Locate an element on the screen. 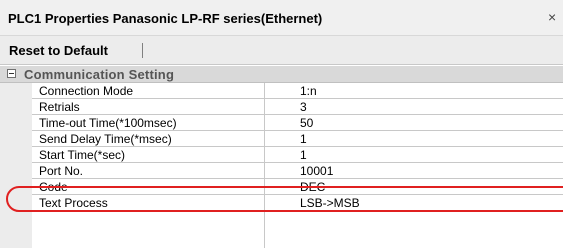 The height and width of the screenshot is (248, 563). collapse-icon is located at coordinates (11, 73).